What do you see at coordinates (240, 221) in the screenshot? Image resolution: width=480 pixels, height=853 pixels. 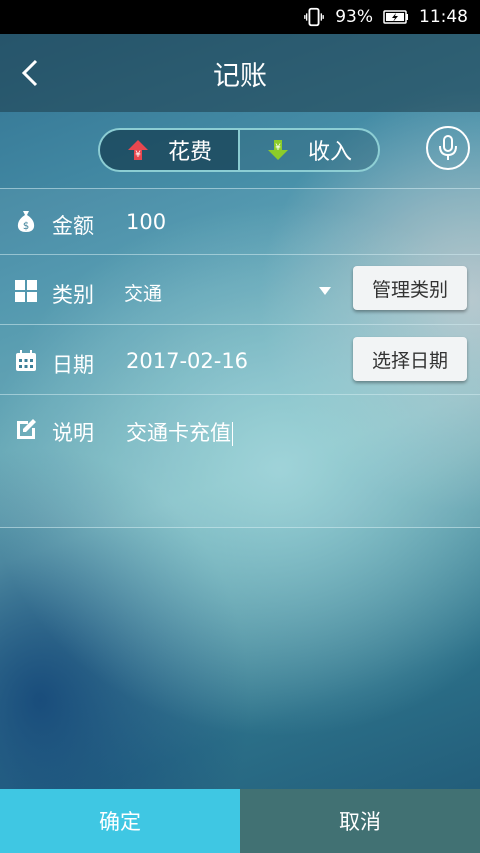 I see `amount-row: $ 金额 100` at bounding box center [240, 221].